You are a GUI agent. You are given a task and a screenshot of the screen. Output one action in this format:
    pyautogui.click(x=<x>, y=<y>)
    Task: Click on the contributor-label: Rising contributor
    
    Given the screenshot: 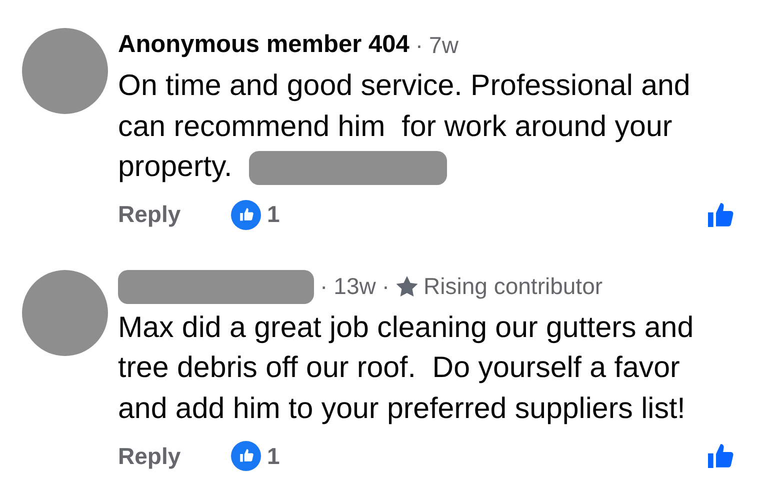 What is the action you would take?
    pyautogui.click(x=513, y=286)
    